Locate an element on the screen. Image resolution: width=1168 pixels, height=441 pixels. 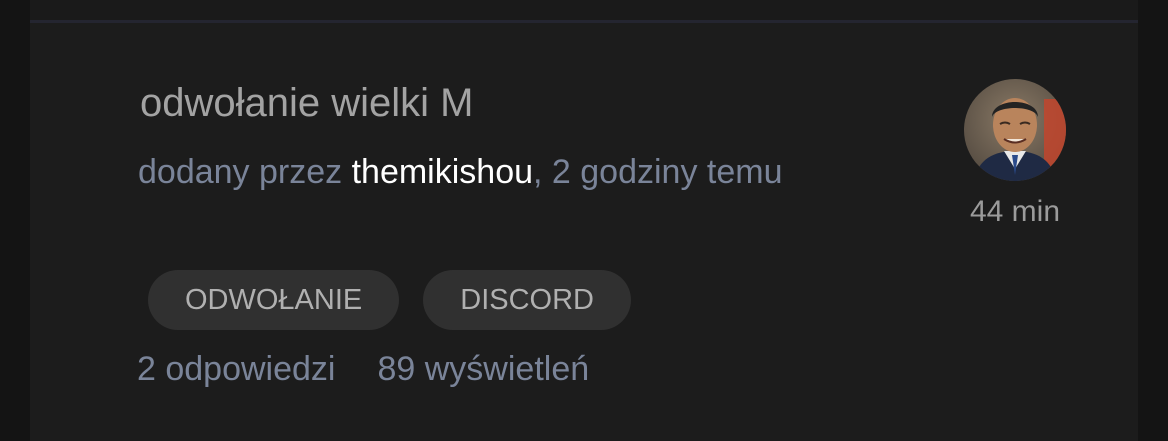
thread-stats: 2 odpowiedzi 89 wyświetleń is located at coordinates (363, 369).